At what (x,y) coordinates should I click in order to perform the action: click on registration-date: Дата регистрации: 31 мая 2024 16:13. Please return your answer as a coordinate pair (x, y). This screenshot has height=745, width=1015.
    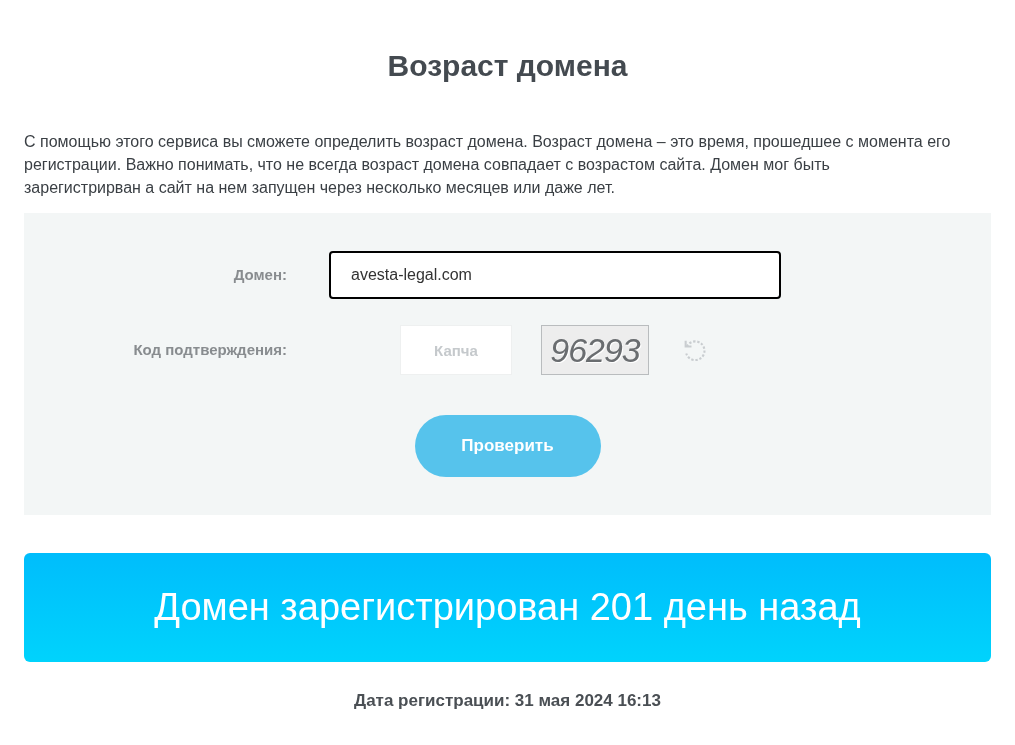
    Looking at the image, I should click on (507, 701).